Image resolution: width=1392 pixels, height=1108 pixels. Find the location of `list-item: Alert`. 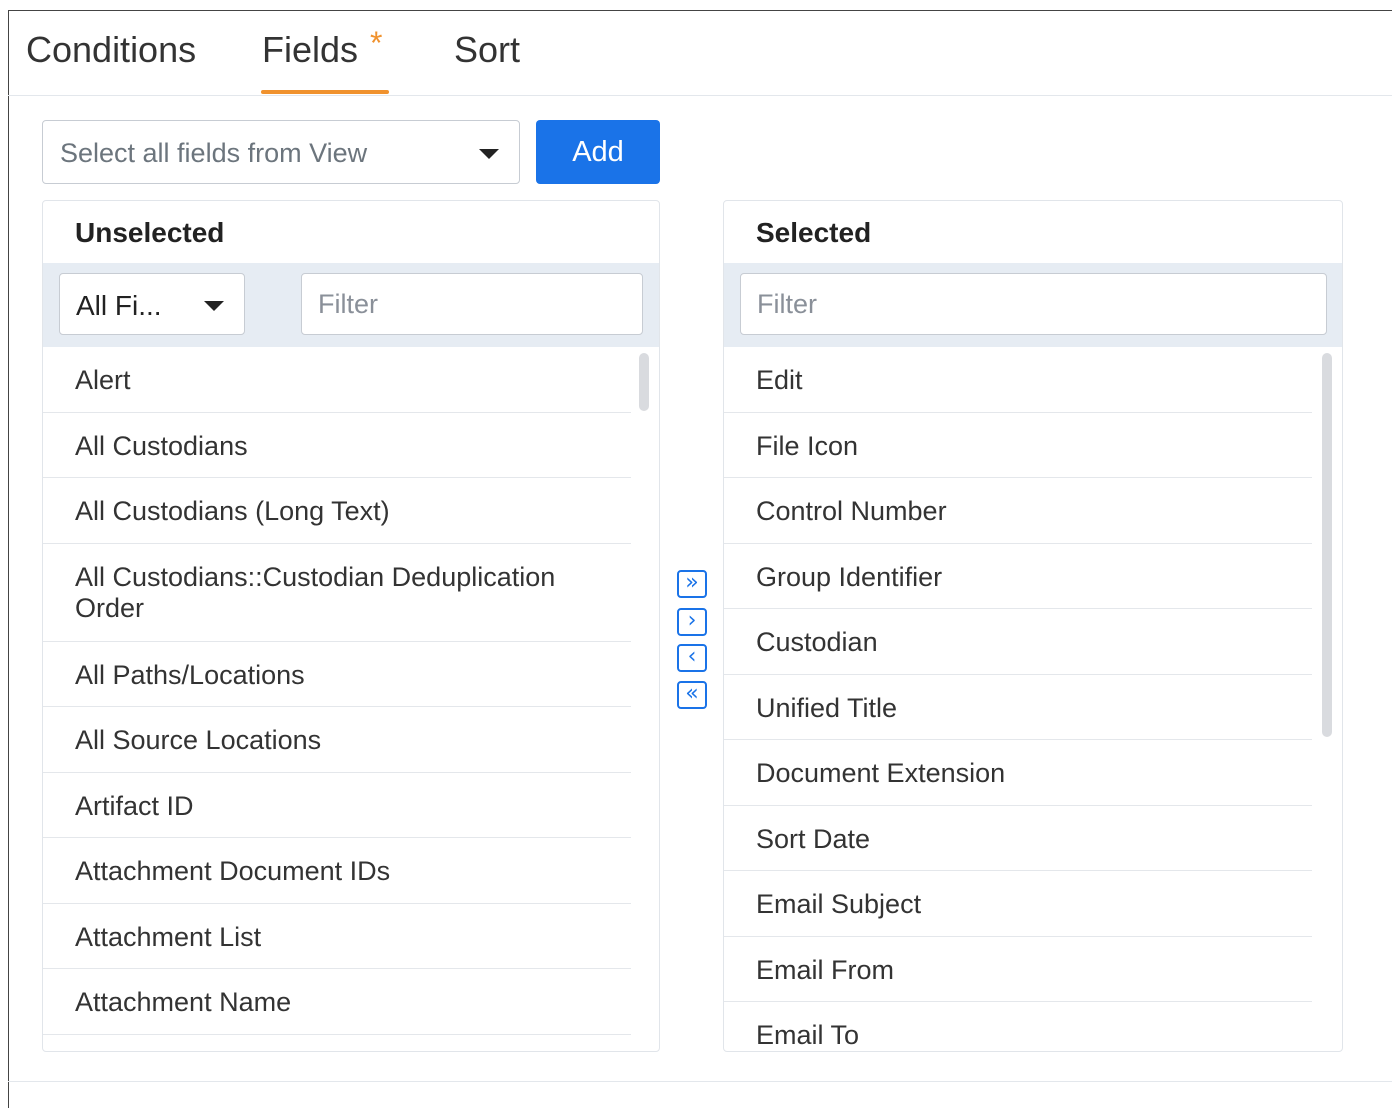

list-item: Alert is located at coordinates (337, 380).